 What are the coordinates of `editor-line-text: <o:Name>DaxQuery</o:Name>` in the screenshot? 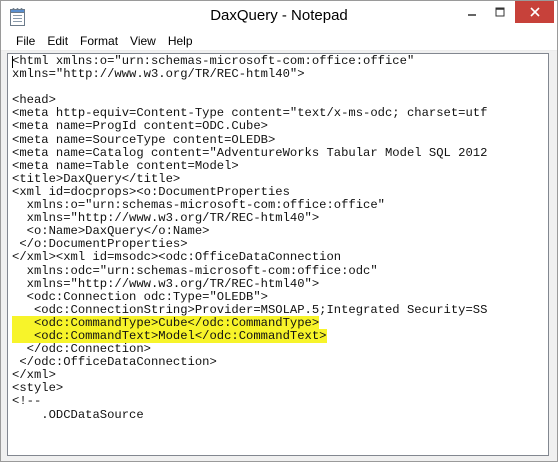 It's located at (111, 231).